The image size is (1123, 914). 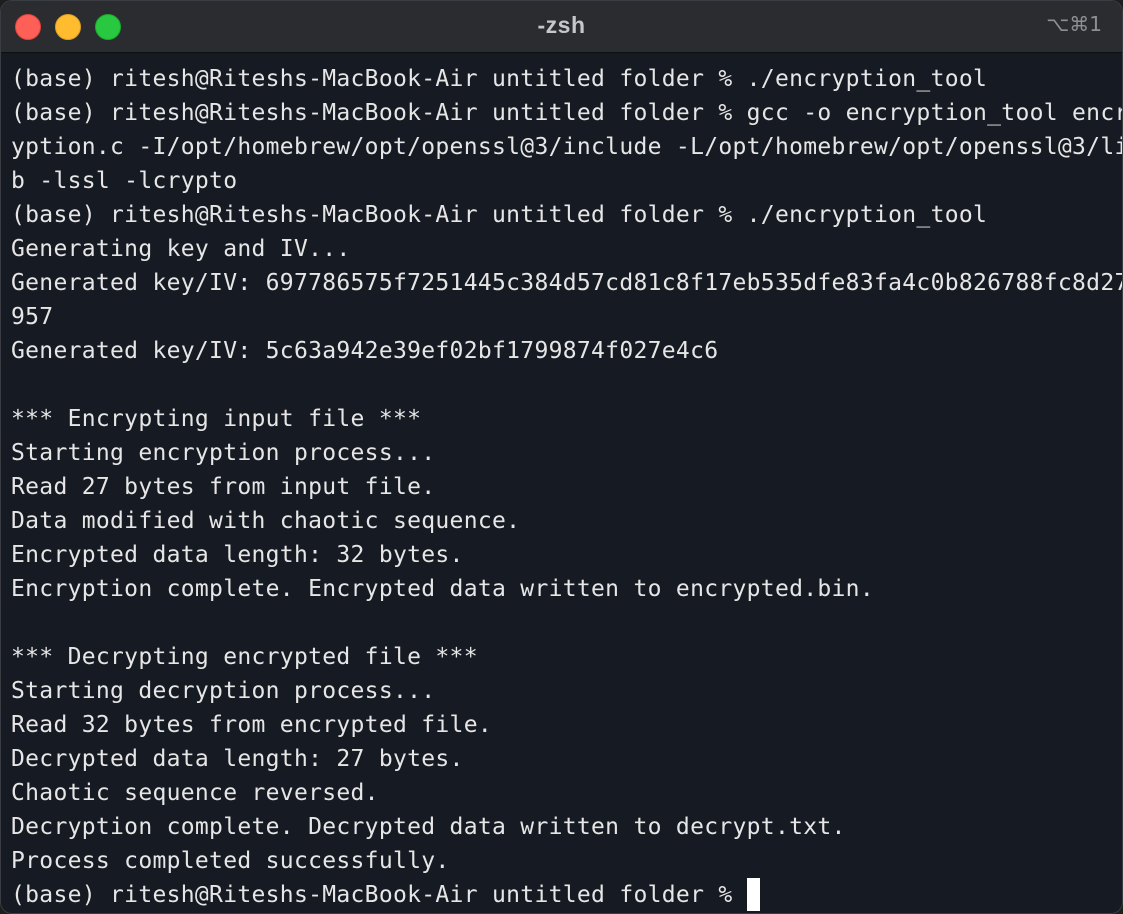 I want to click on terminal-line: Read 27 bytes from input file., so click(x=223, y=487).